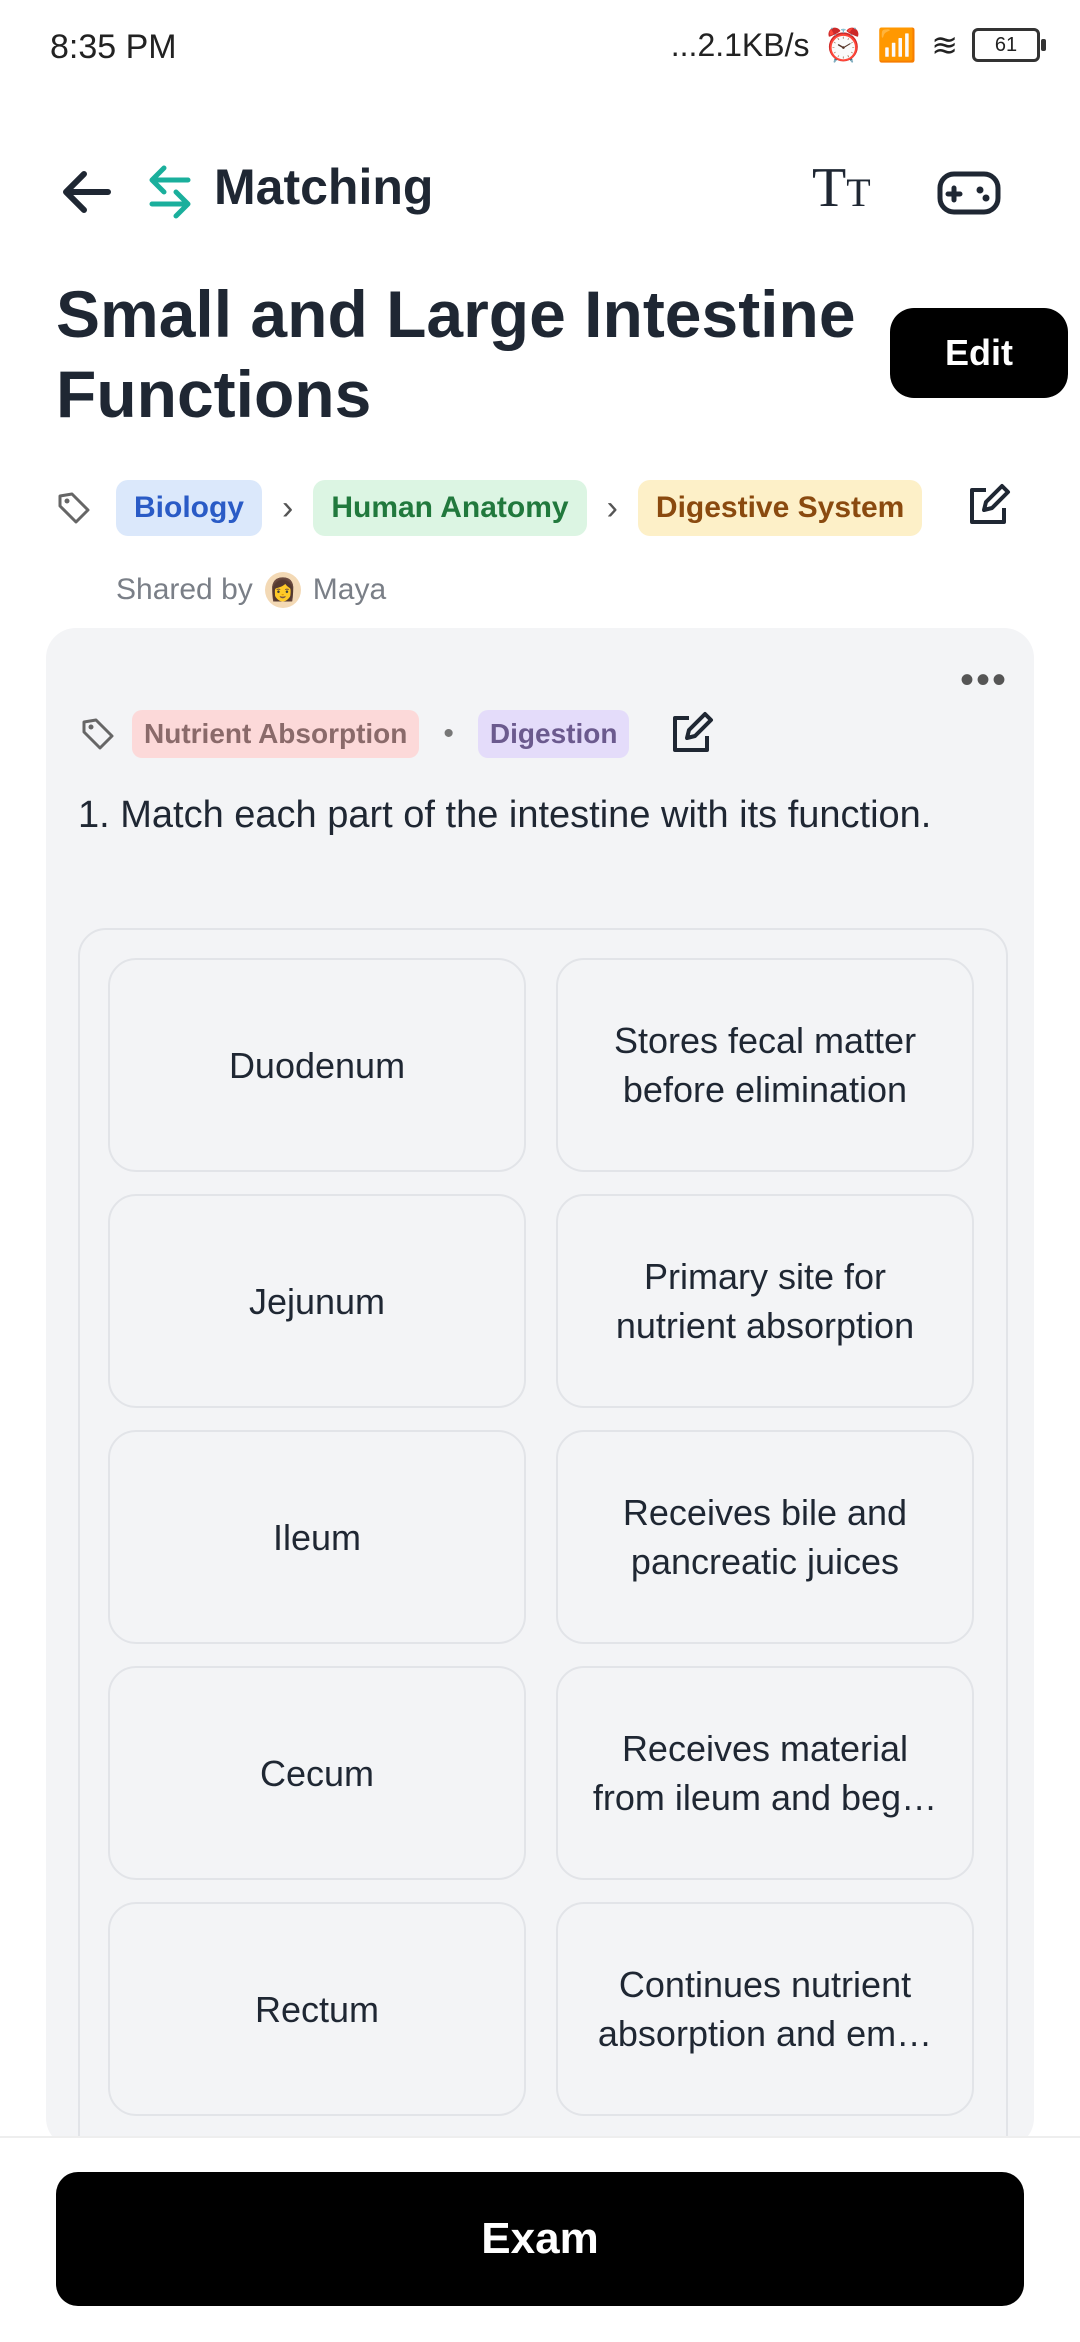  Describe the element at coordinates (276, 734) in the screenshot. I see `tag-nutrient-absorption: Nutrient Absorption` at that location.